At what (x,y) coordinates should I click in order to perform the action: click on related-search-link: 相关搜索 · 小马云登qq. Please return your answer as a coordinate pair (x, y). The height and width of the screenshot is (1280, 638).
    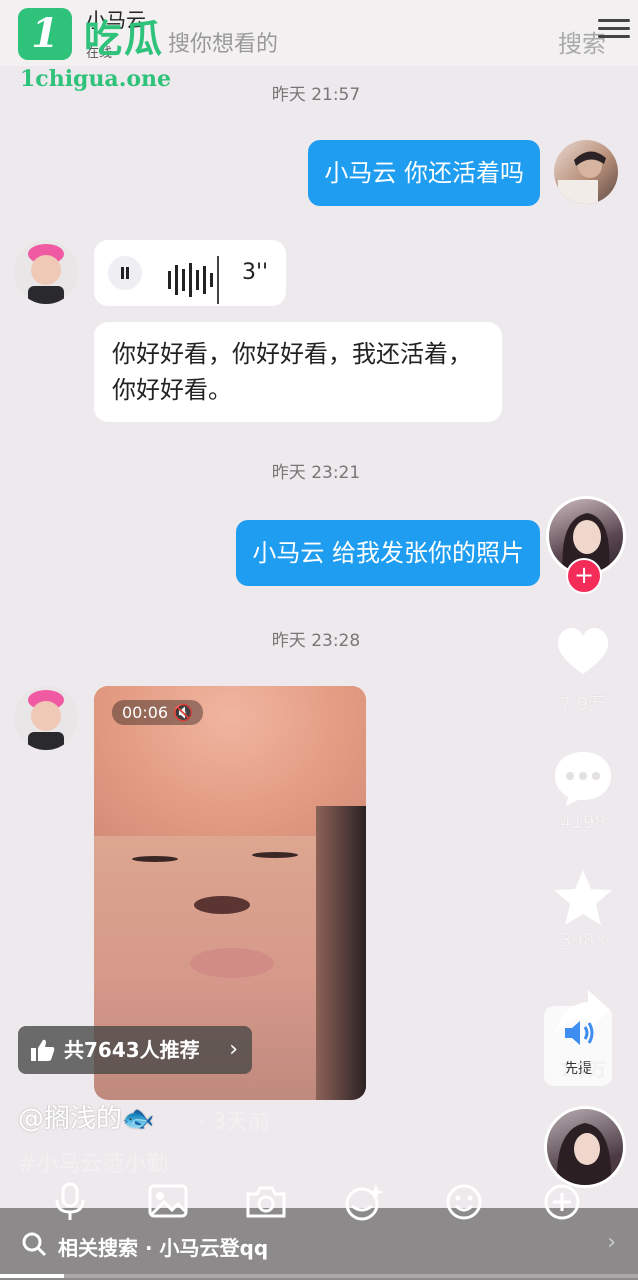
    Looking at the image, I should click on (163, 1246).